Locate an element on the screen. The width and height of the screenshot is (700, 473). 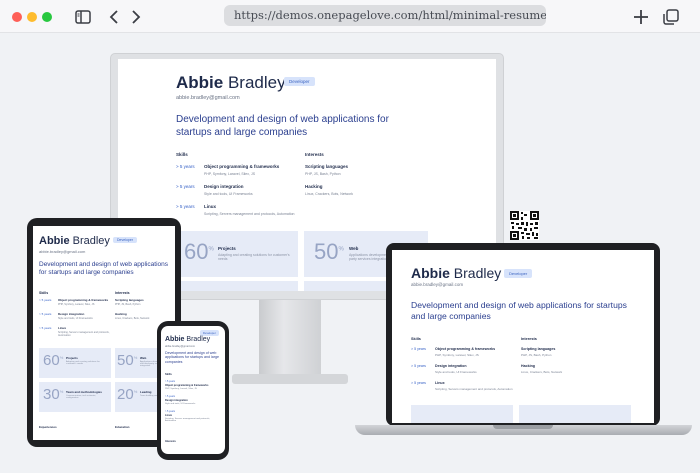
education-title: Education is located at coordinates (122, 427).